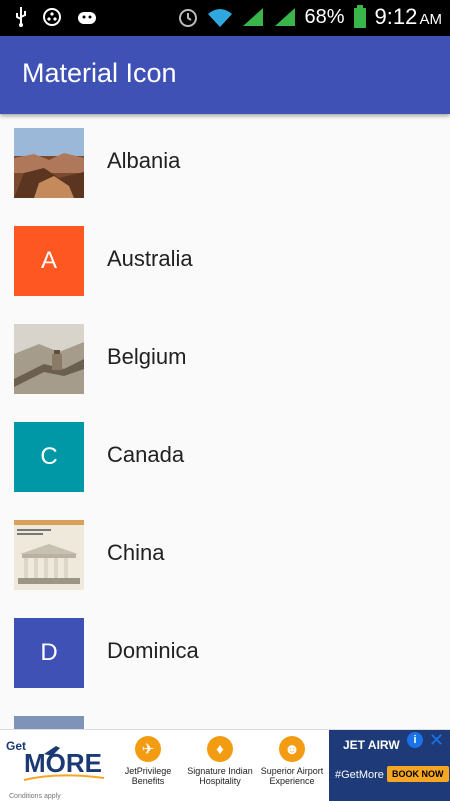 This screenshot has width=450, height=801. I want to click on ad-hashtag: #GetMore, so click(359, 775).